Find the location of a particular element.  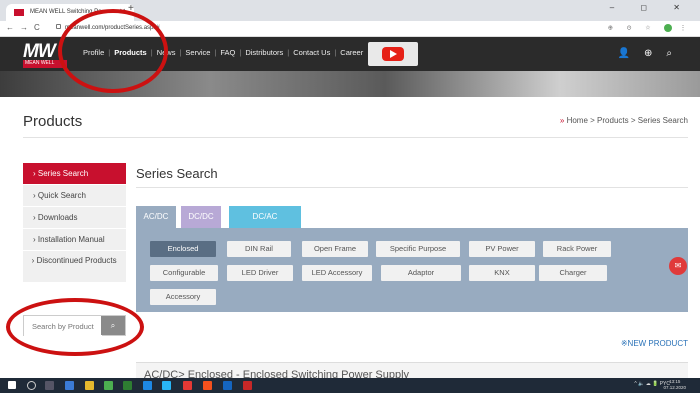

menu-faq: FAQ is located at coordinates (227, 52).